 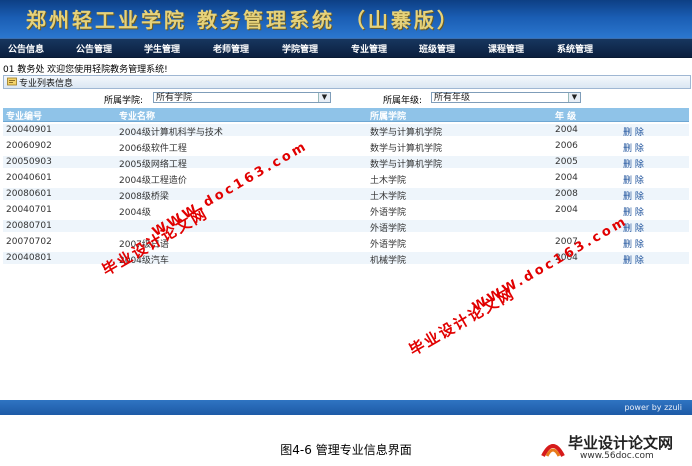 What do you see at coordinates (575, 48) in the screenshot?
I see `nav-item-system: 系统管理` at bounding box center [575, 48].